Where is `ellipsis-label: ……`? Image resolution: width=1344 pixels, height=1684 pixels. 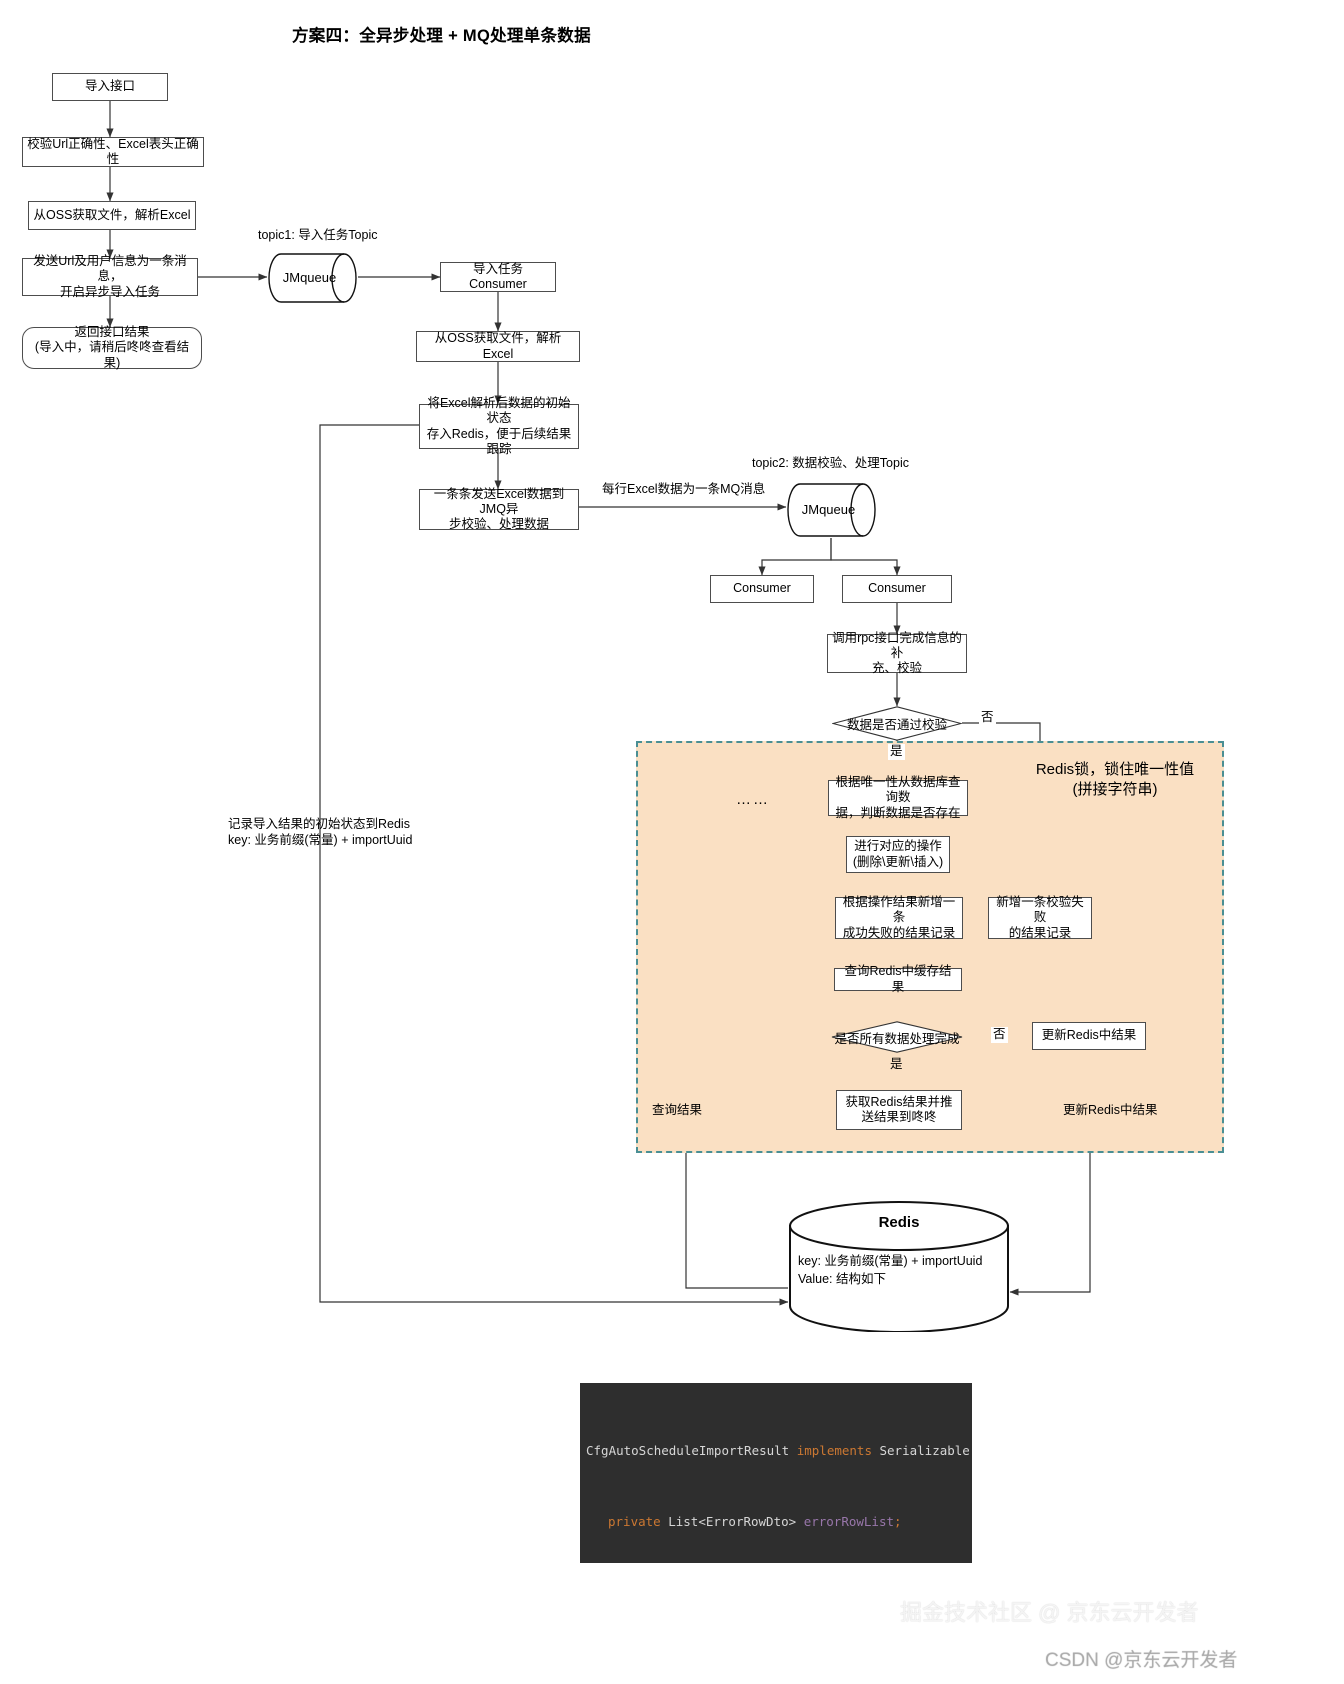
ellipsis-label: …… is located at coordinates (753, 799).